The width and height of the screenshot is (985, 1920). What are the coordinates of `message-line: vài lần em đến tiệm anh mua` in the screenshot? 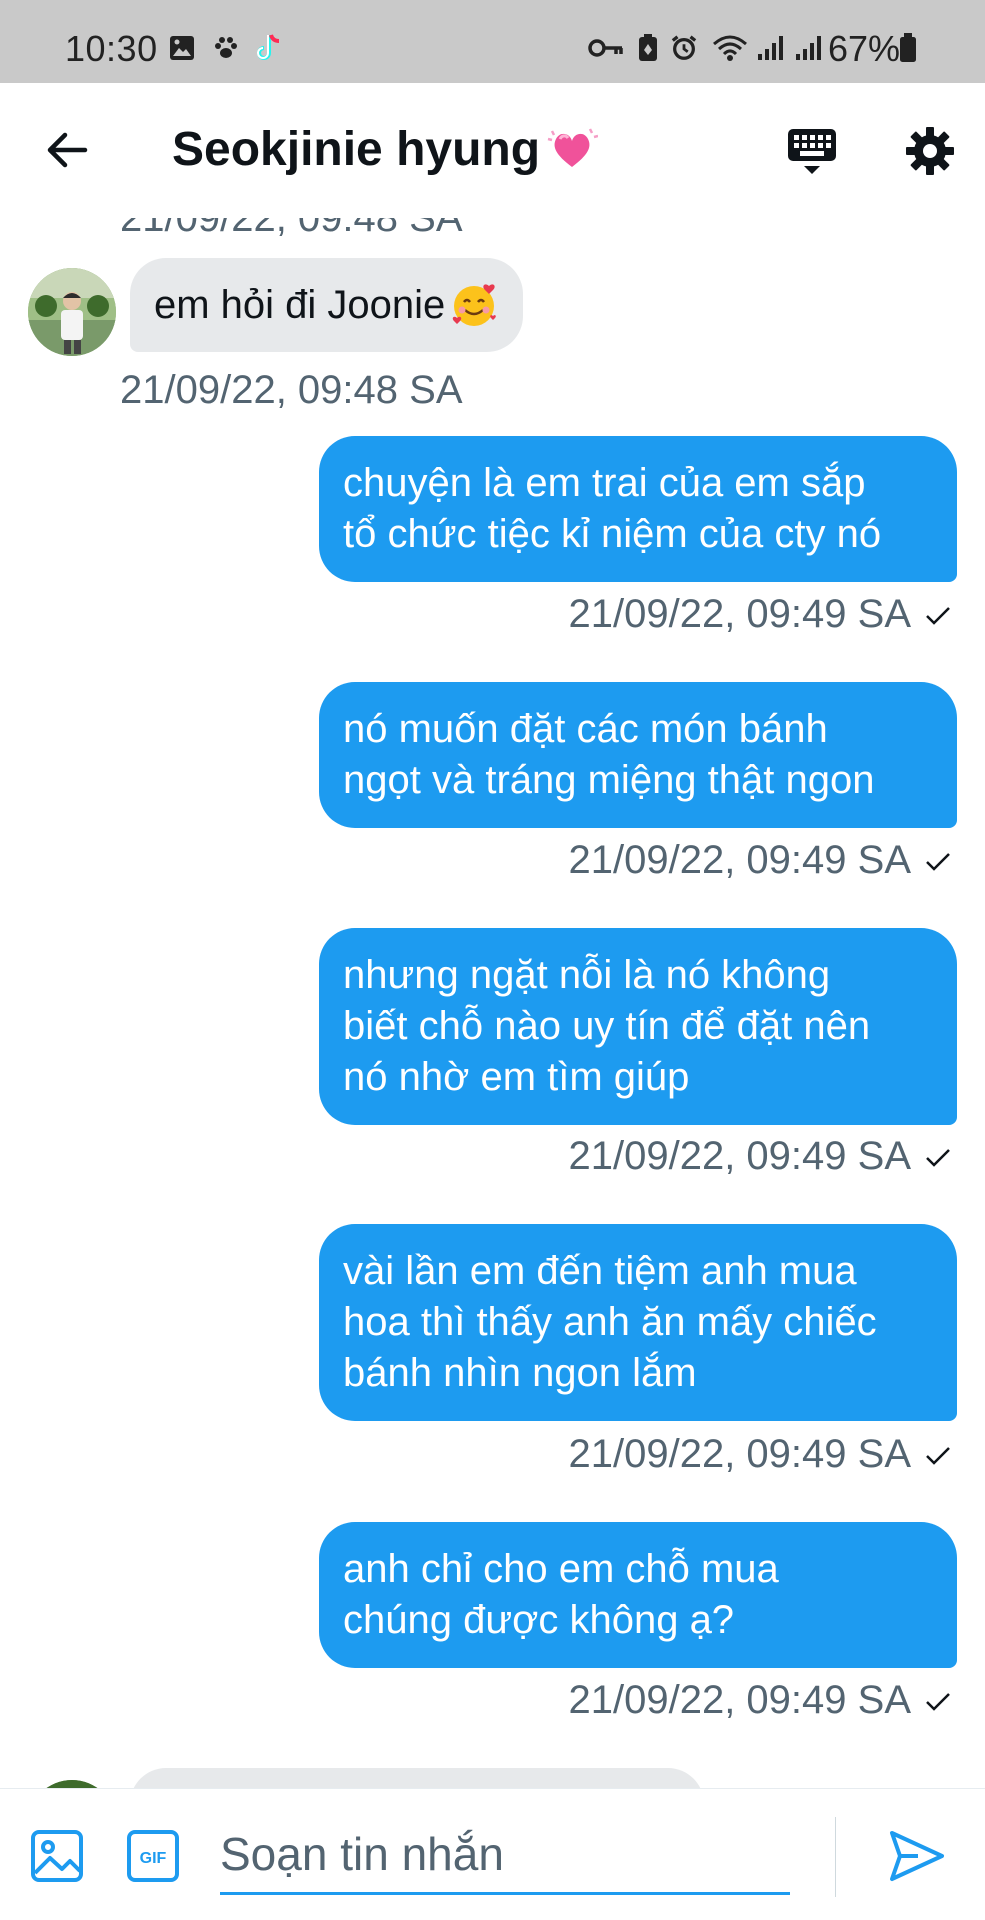 It's located at (600, 1271).